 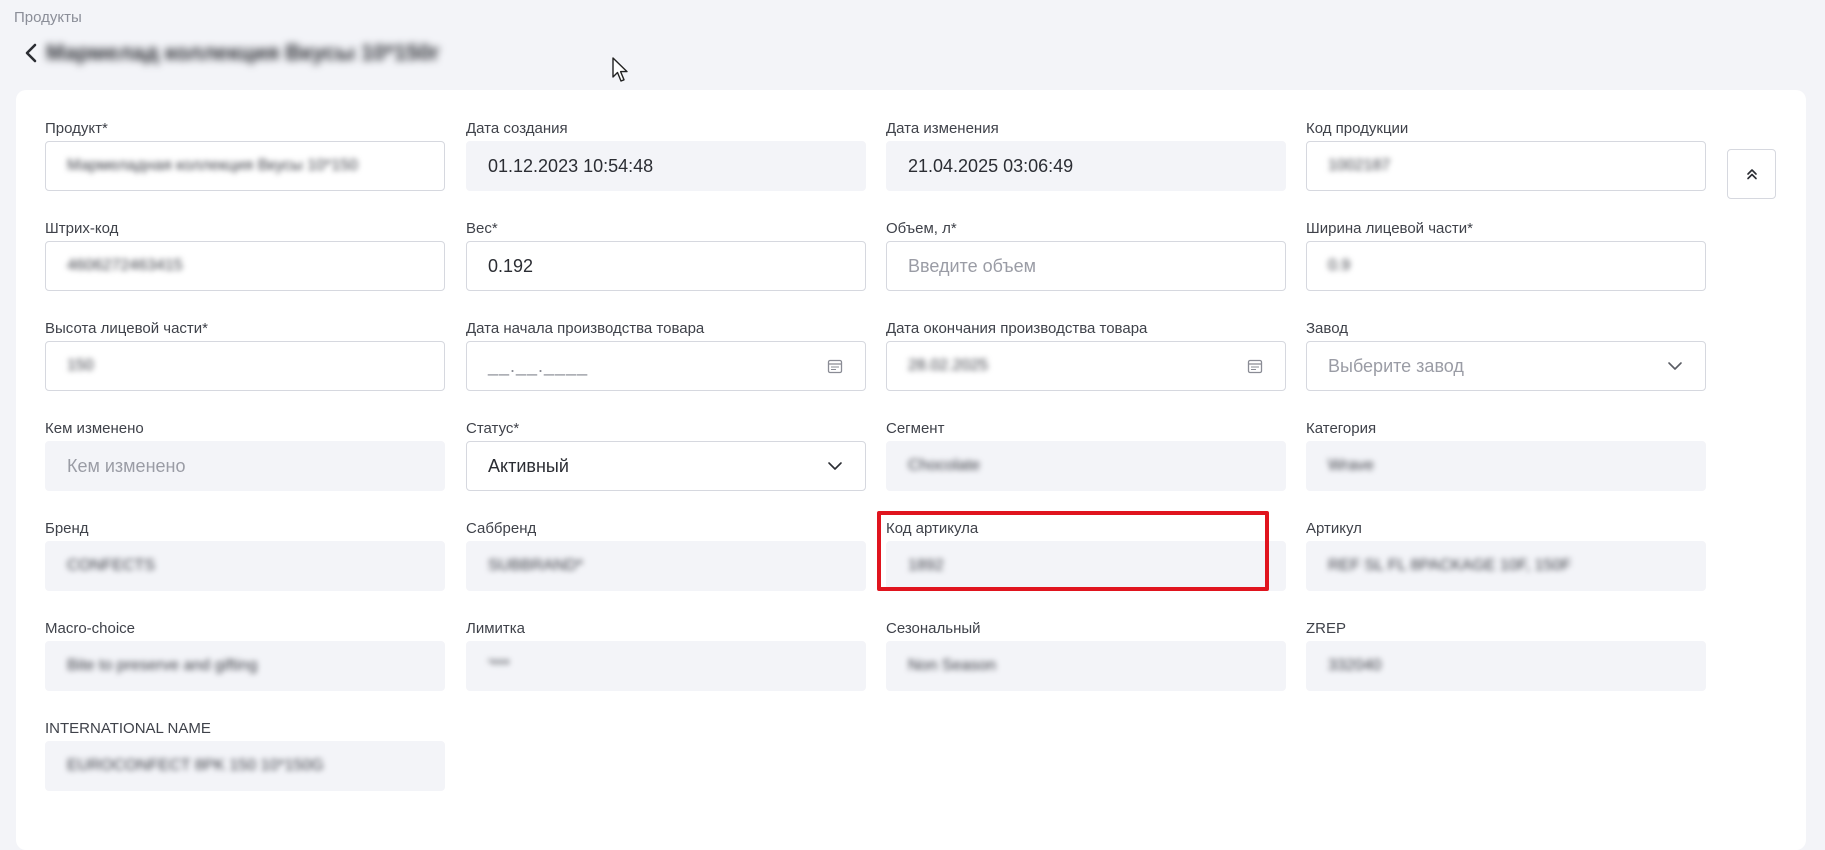 What do you see at coordinates (1086, 366) in the screenshot?
I see `prod-end-input: 28.02.2025` at bounding box center [1086, 366].